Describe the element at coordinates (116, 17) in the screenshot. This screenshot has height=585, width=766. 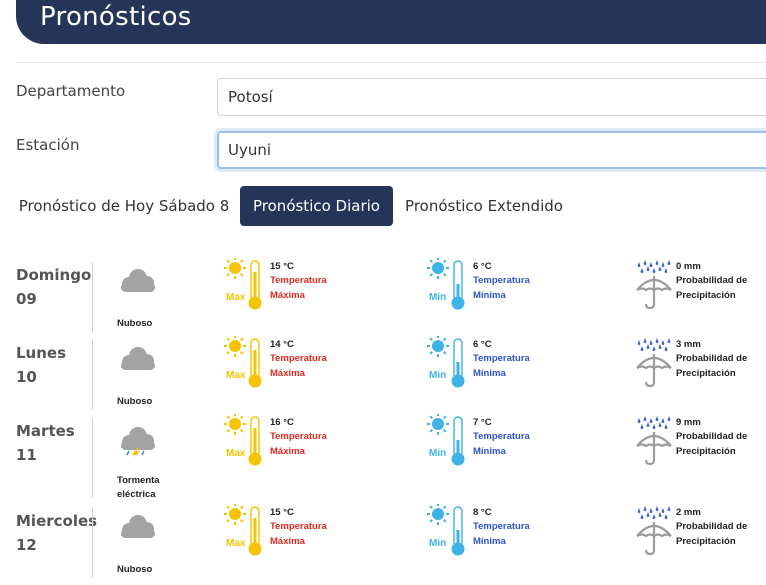
I see `page-title: Pronósticos` at that location.